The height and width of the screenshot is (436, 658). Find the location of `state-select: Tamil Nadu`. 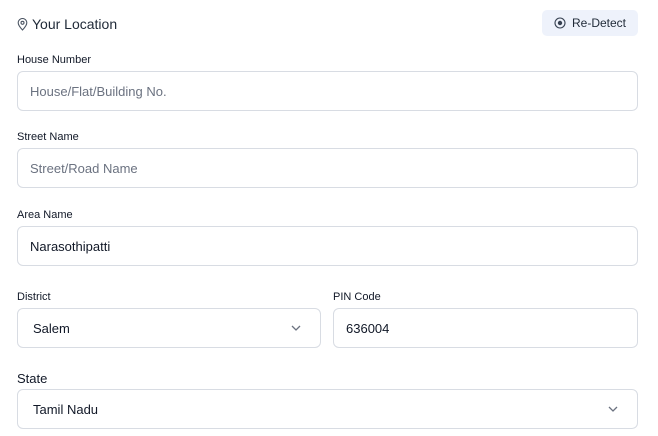

state-select: Tamil Nadu is located at coordinates (327, 409).